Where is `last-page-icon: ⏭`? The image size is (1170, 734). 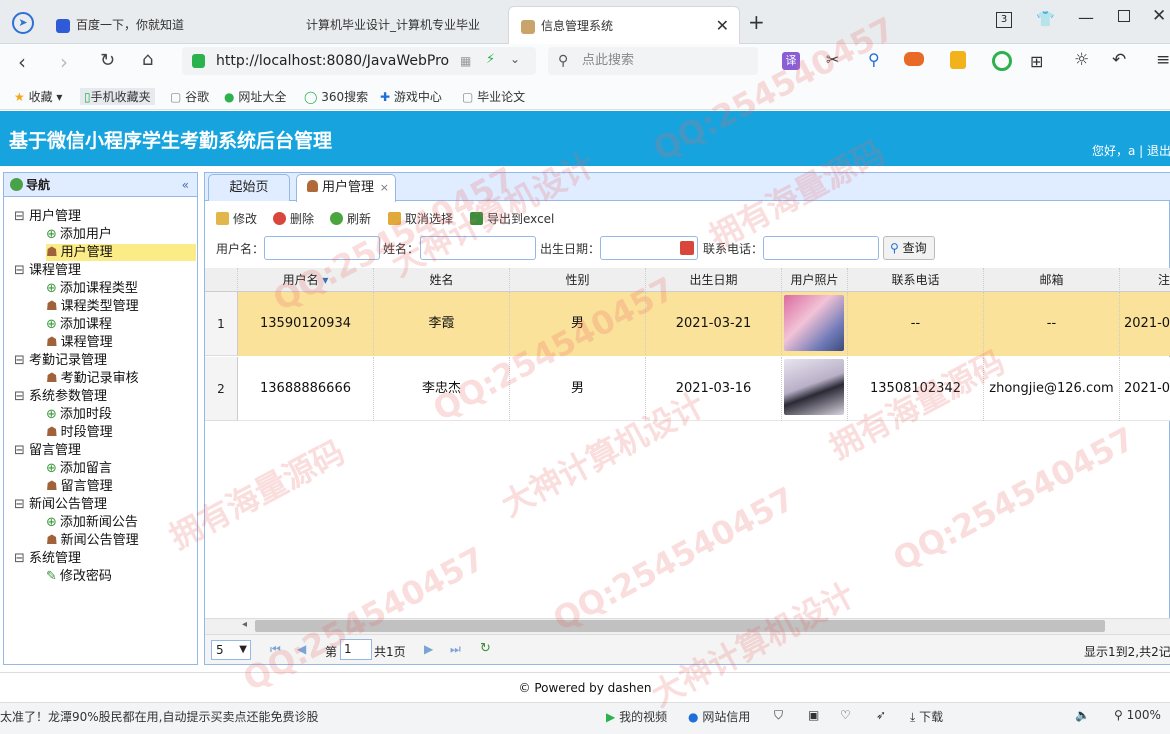 last-page-icon: ⏭ is located at coordinates (455, 649).